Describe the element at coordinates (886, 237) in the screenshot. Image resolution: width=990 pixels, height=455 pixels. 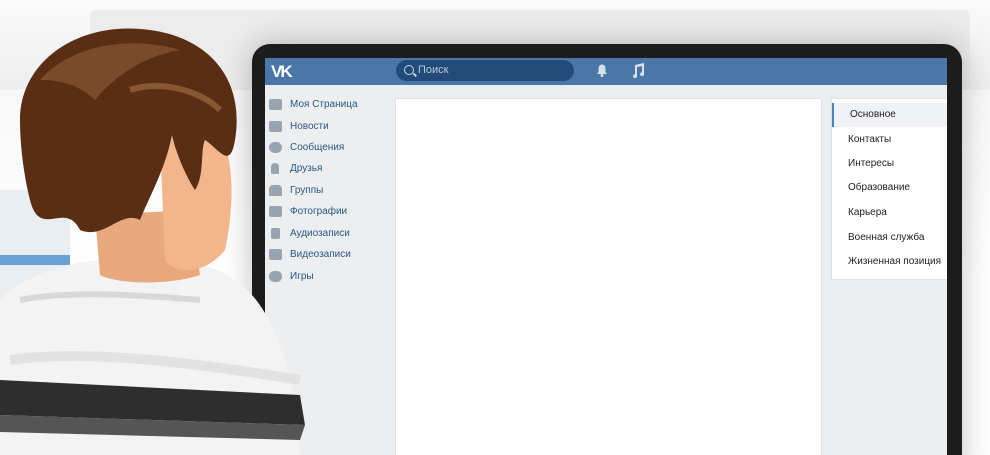
I see `menu-item-label: Военная служба` at that location.